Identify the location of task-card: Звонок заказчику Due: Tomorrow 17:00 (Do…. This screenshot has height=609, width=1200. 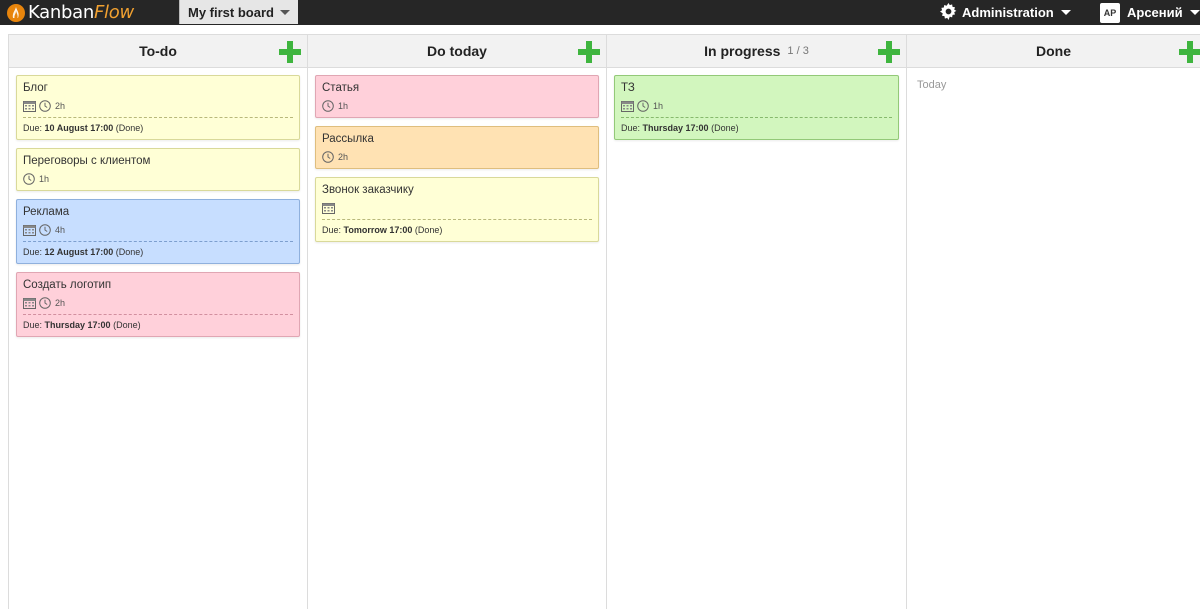
(457, 209).